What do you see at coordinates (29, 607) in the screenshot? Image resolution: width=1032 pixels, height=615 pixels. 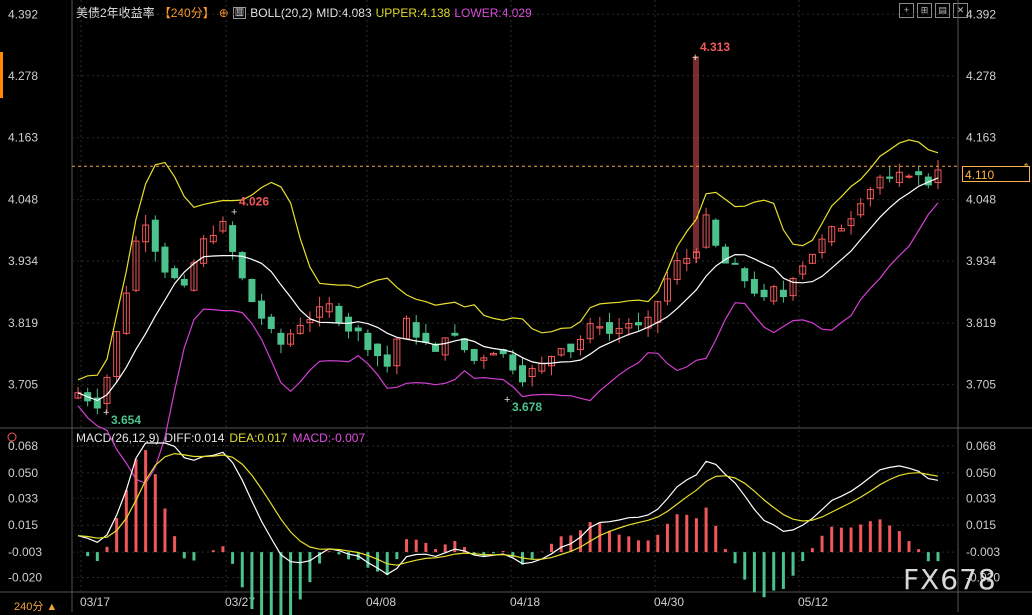 I see `period-label: 240分` at bounding box center [29, 607].